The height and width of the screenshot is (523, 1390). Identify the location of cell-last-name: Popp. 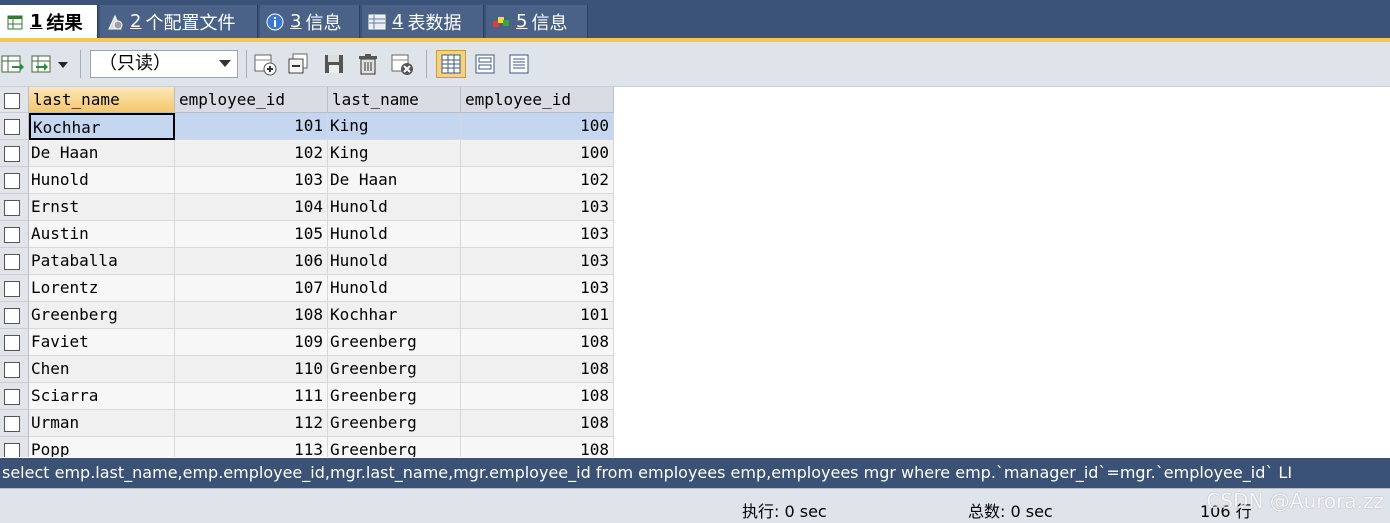
(102, 447).